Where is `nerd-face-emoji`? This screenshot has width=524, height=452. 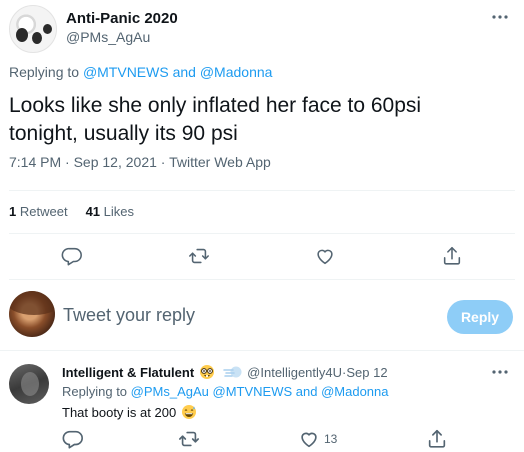 nerd-face-emoji is located at coordinates (207, 372).